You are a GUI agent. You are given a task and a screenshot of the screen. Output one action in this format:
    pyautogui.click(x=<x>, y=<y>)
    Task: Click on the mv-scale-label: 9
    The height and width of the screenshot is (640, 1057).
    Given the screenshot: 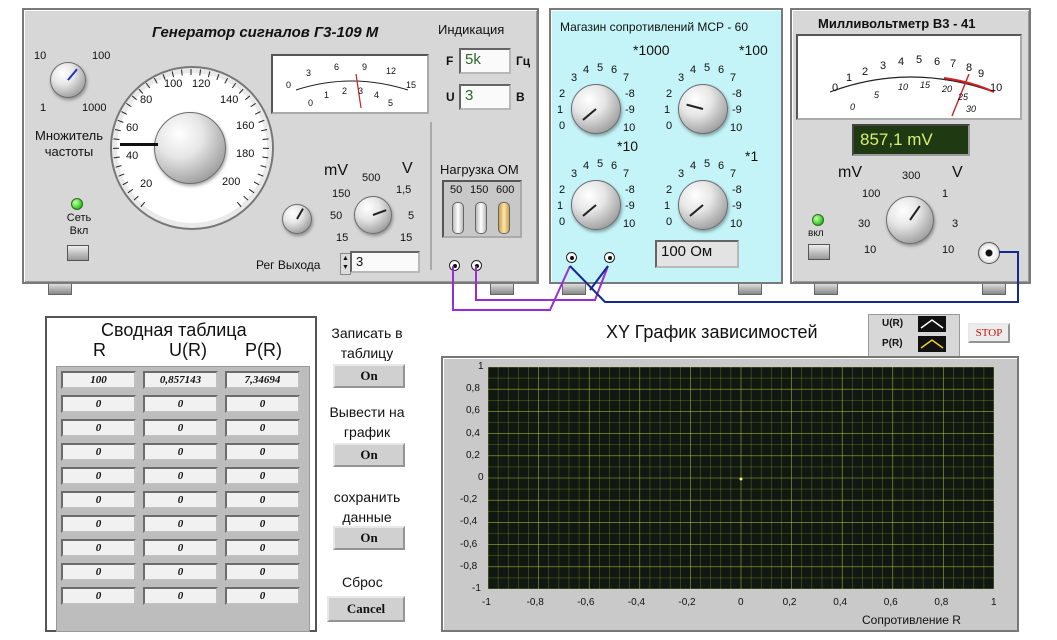 What is the action you would take?
    pyautogui.click(x=981, y=74)
    